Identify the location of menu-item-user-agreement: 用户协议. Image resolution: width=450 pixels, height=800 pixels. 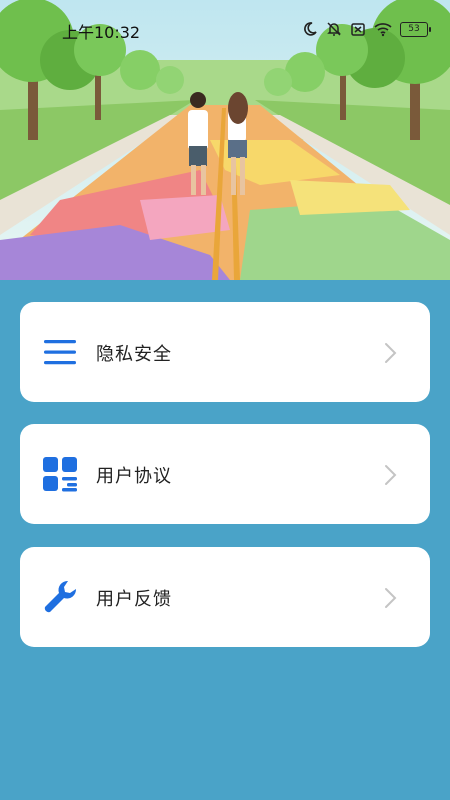
(225, 474).